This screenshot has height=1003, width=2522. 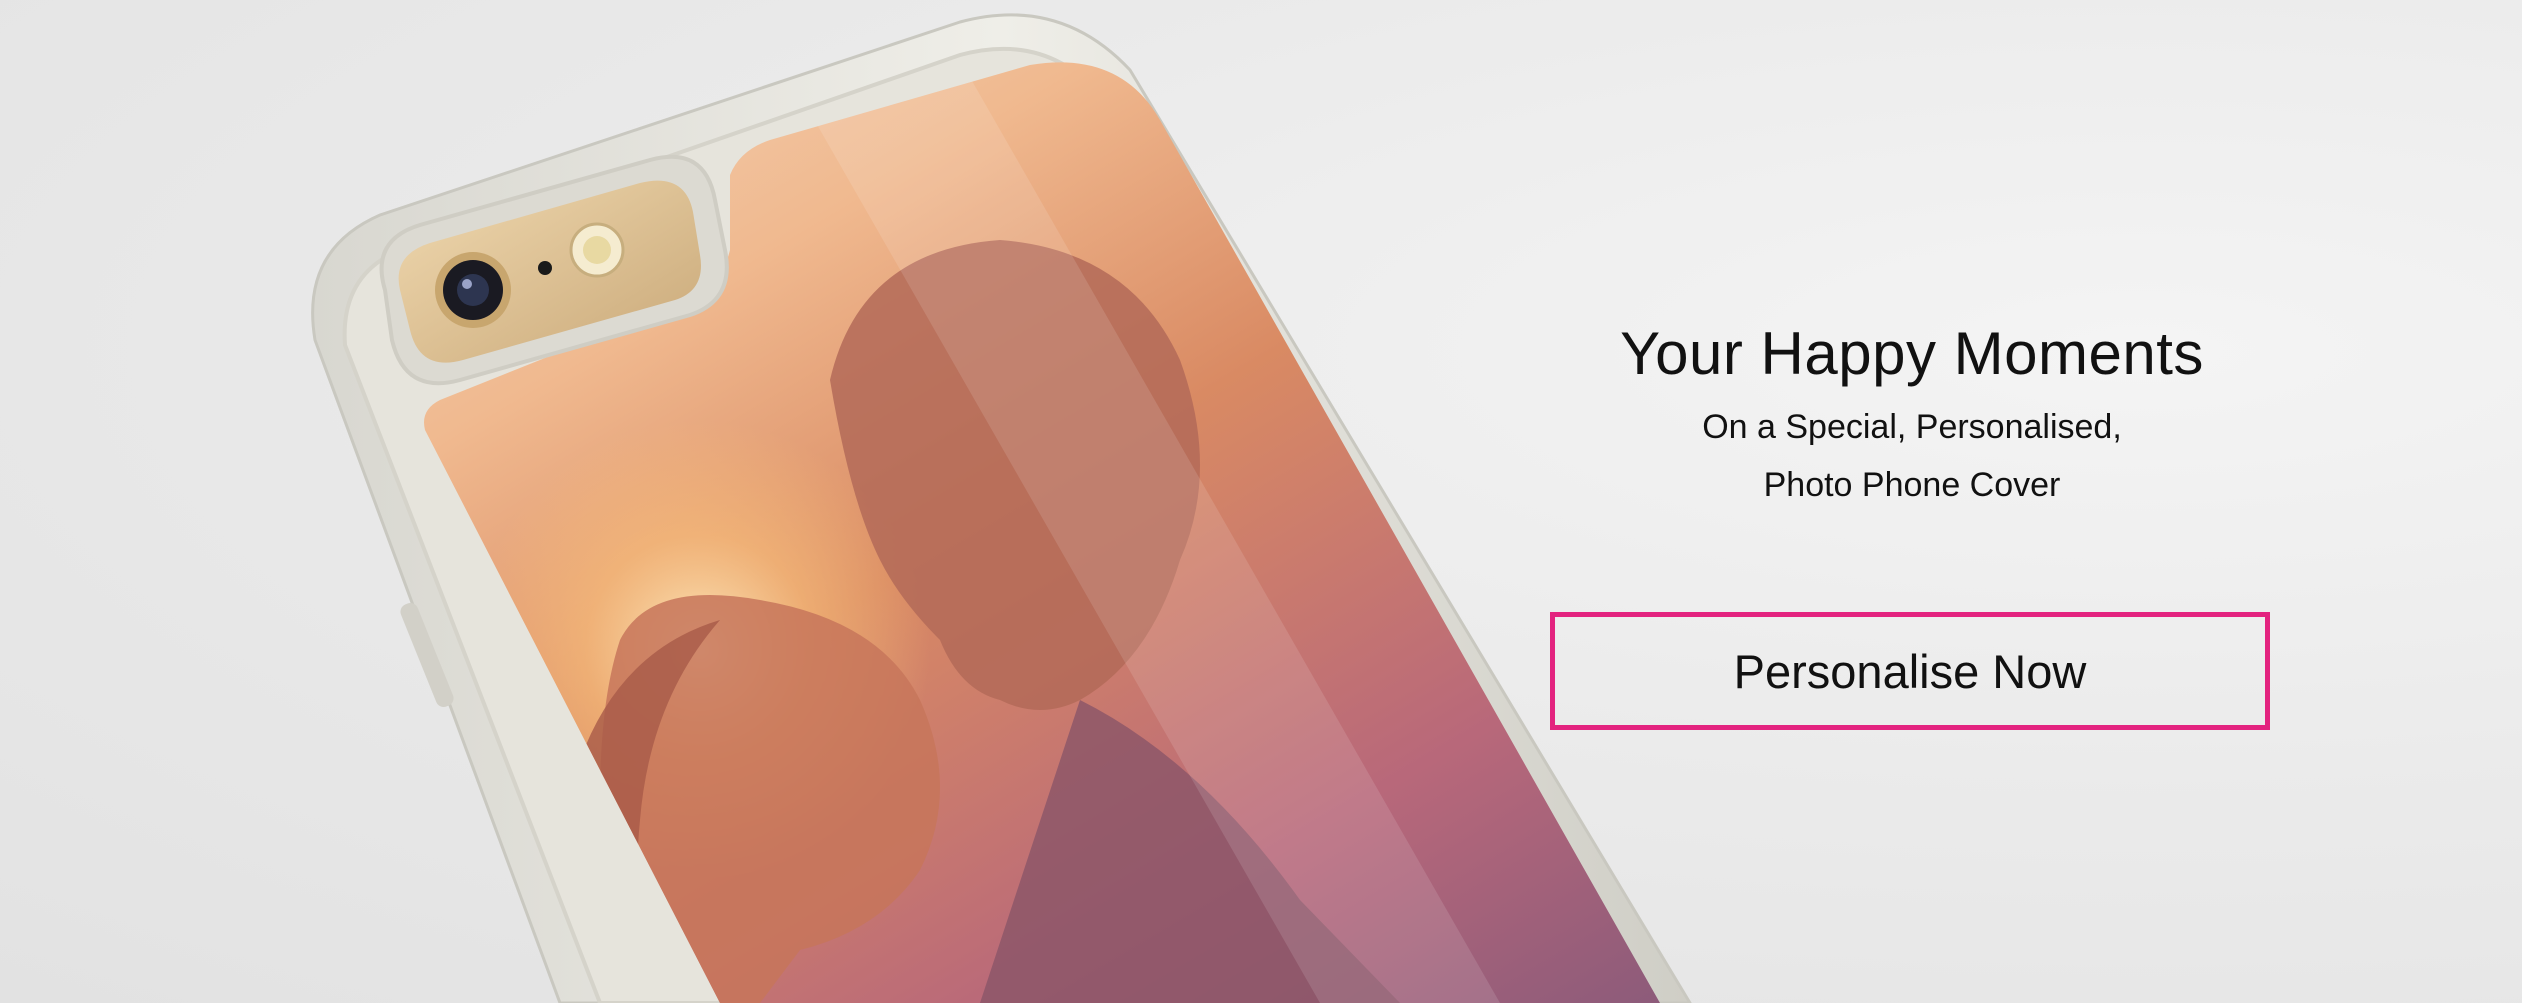 I want to click on subheadline-line-2: Photo Phone Cover, so click(x=1912, y=485).